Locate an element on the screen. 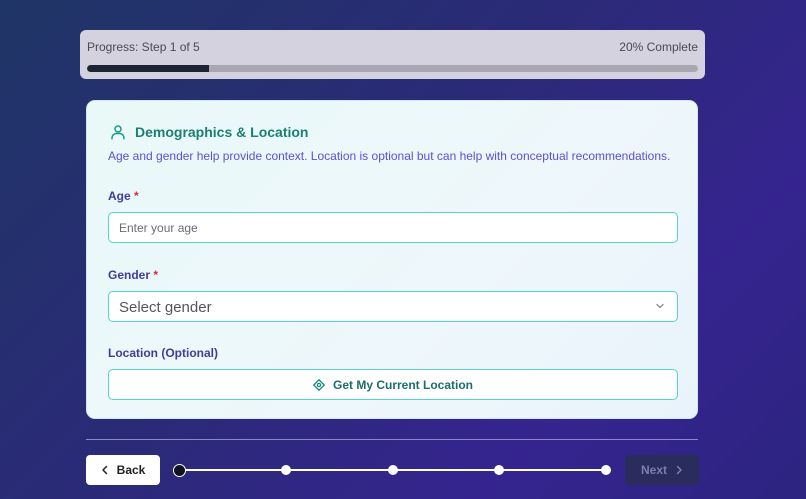  user-icon is located at coordinates (118, 132).